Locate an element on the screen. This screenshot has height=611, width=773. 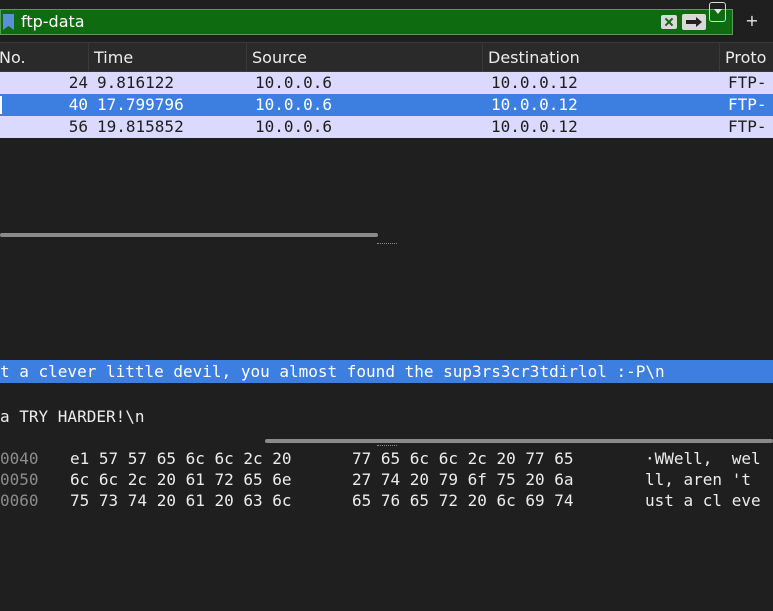
column-header-time: Time is located at coordinates (168, 57).